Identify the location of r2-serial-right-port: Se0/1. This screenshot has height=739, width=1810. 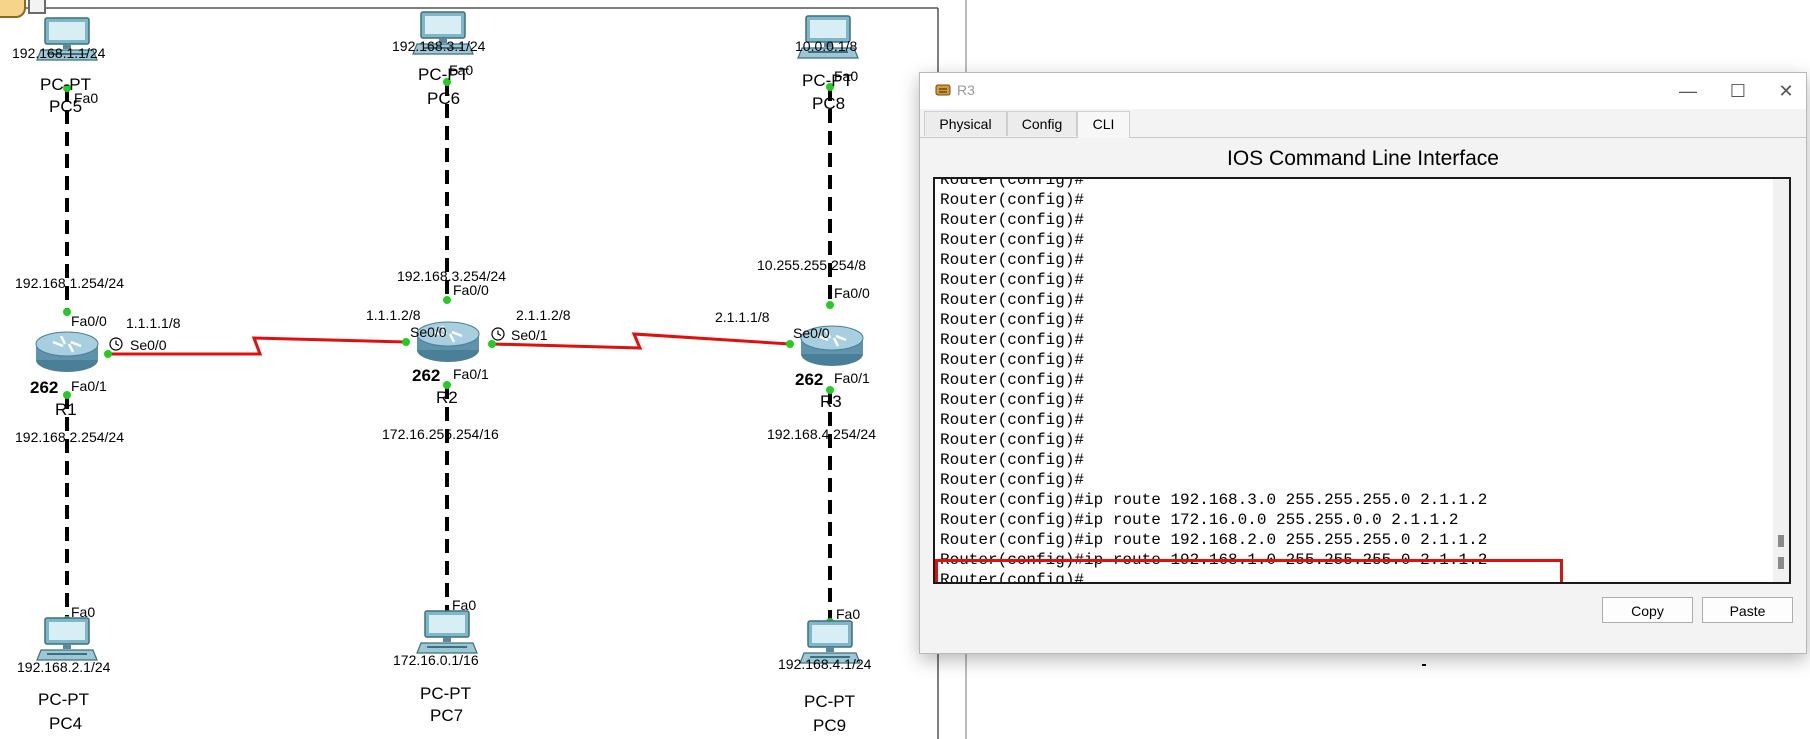
(529, 335).